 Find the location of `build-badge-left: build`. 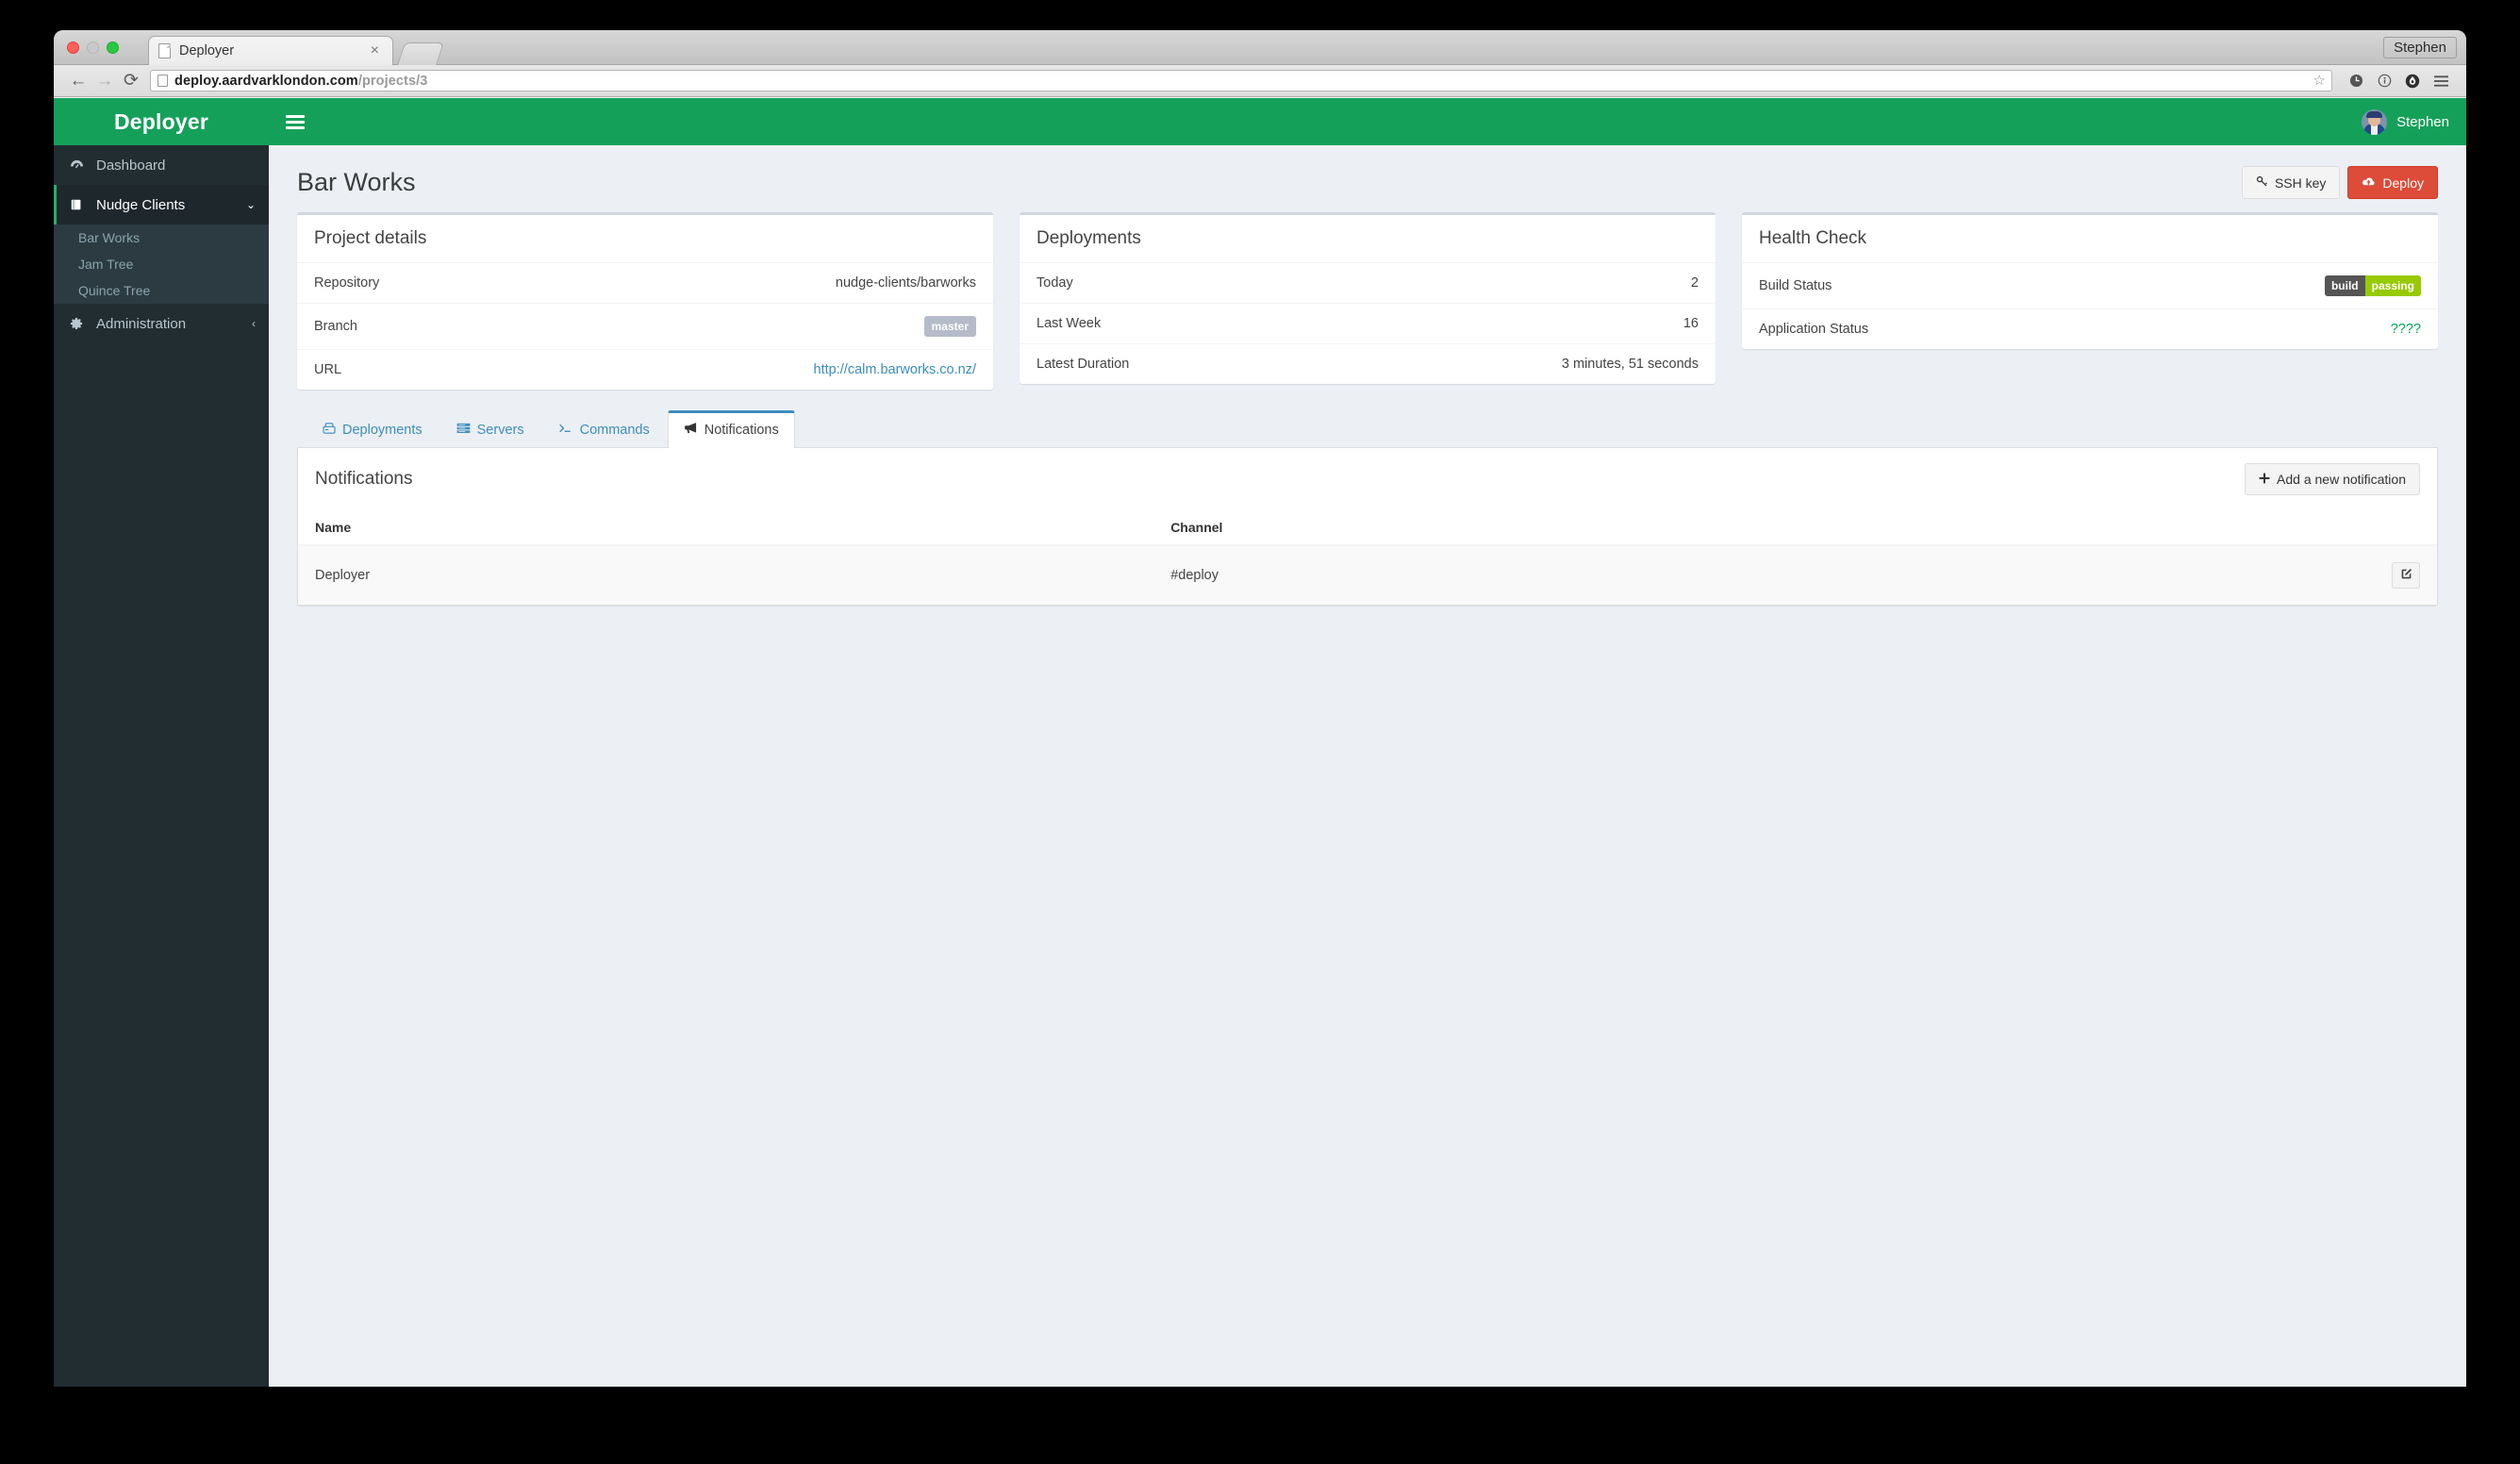

build-badge-left: build is located at coordinates (2344, 285).